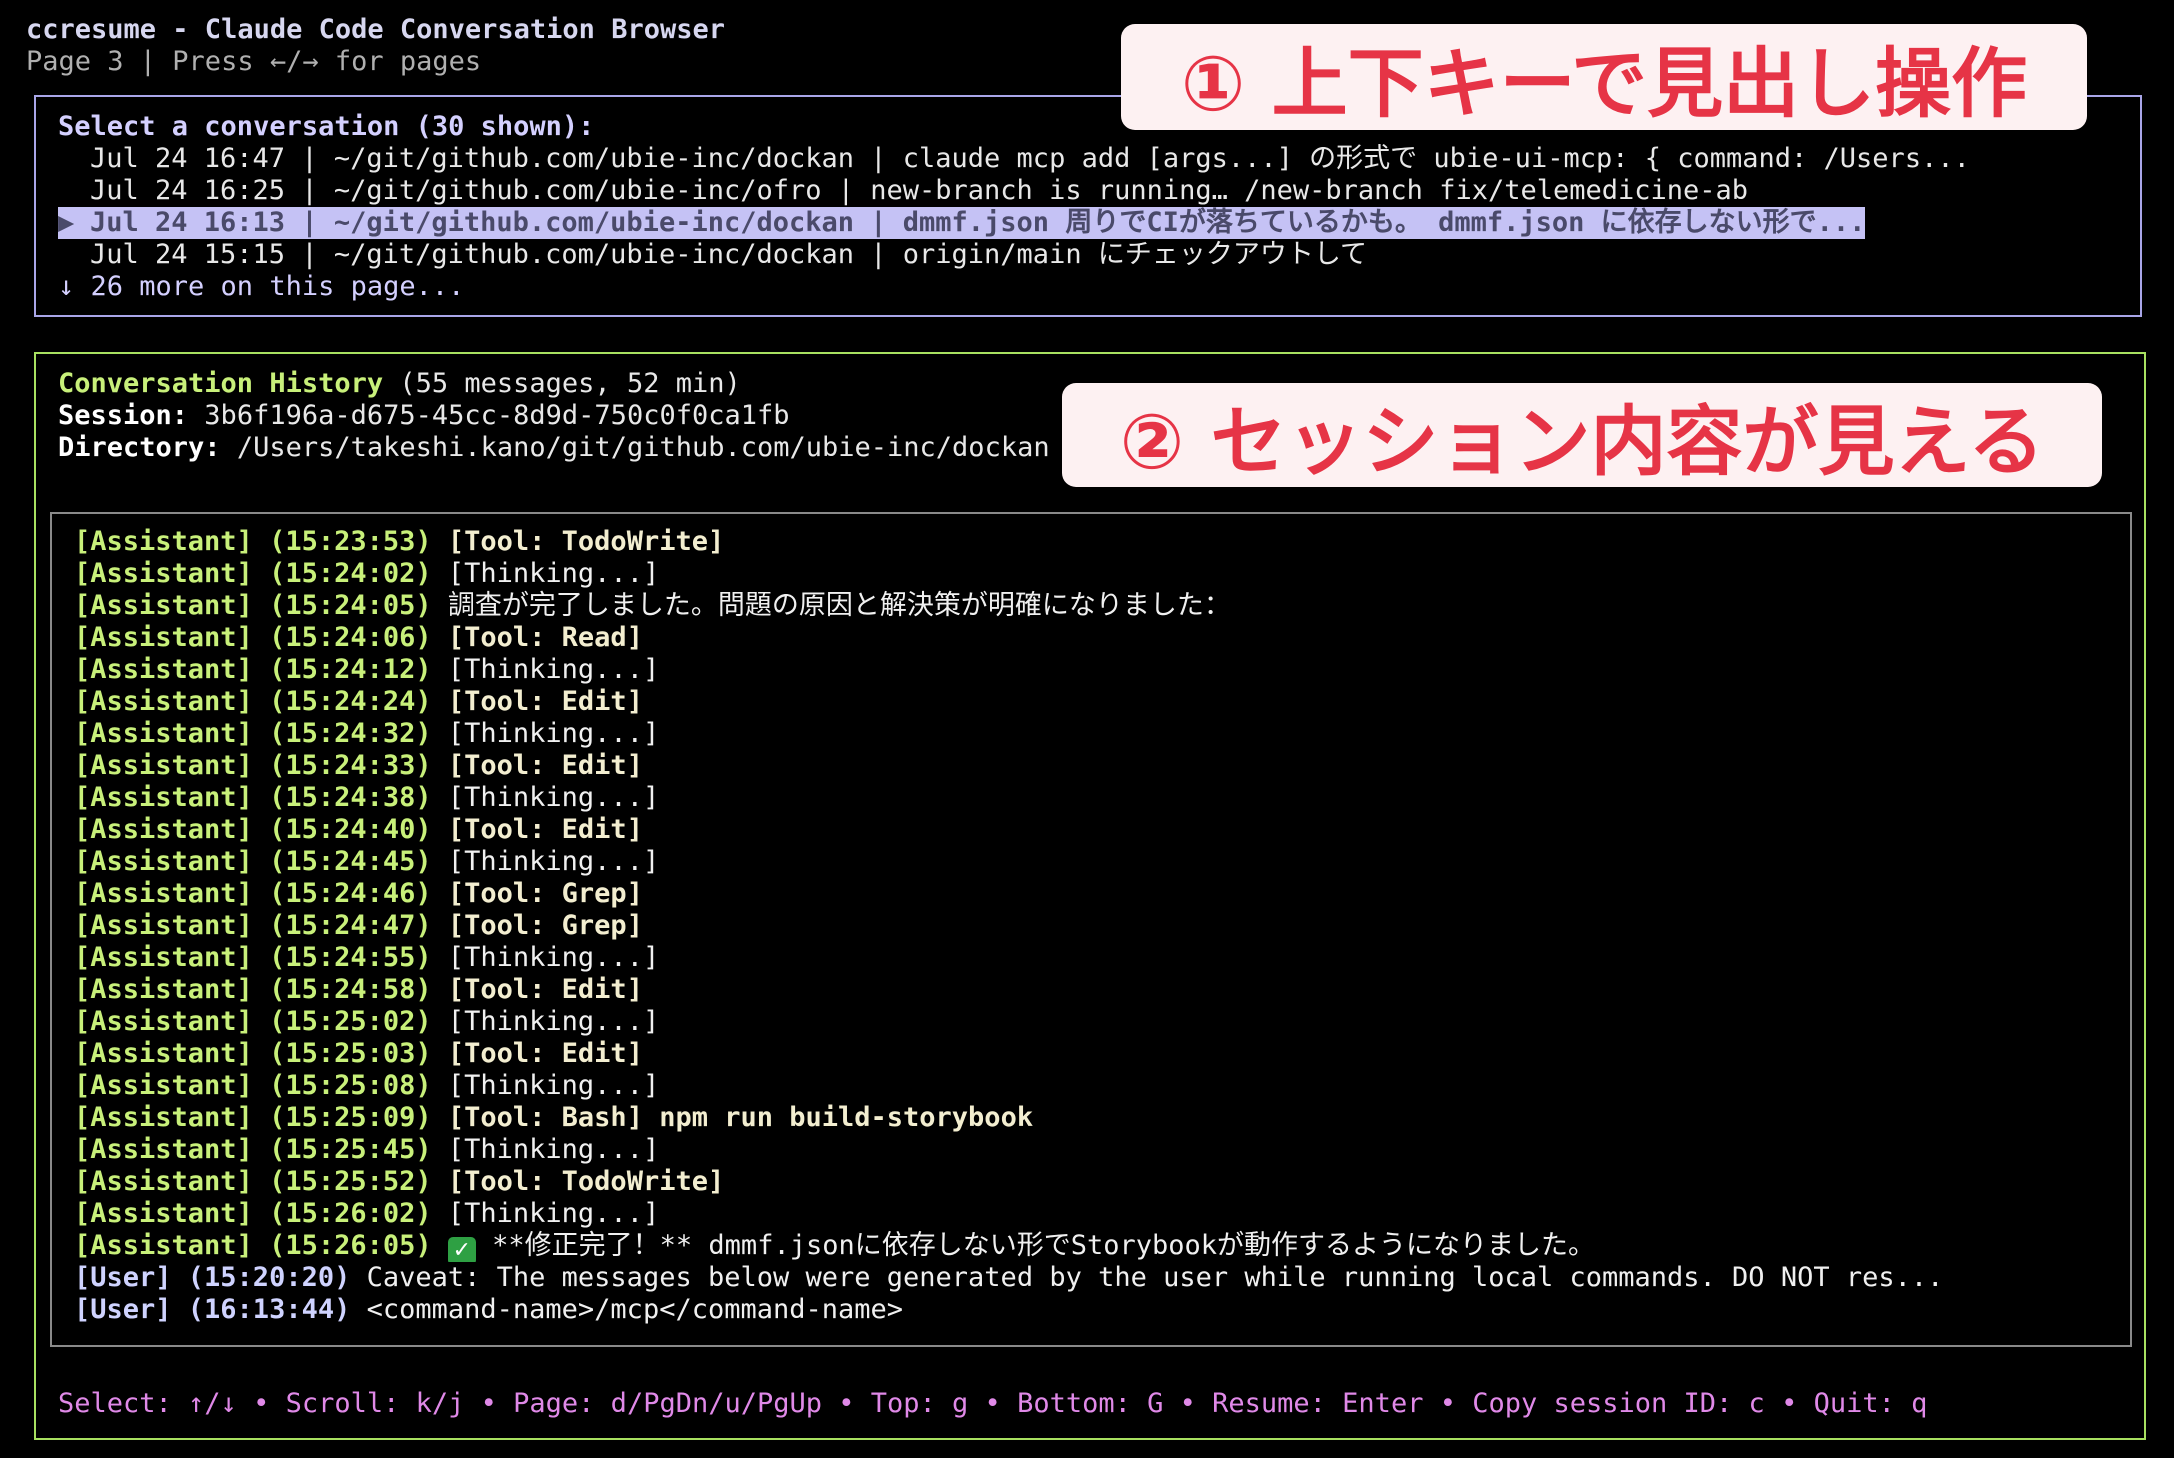 The height and width of the screenshot is (1458, 2174). What do you see at coordinates (212, 1277) in the screenshot?
I see `message-author: [User] (15:20:20)` at bounding box center [212, 1277].